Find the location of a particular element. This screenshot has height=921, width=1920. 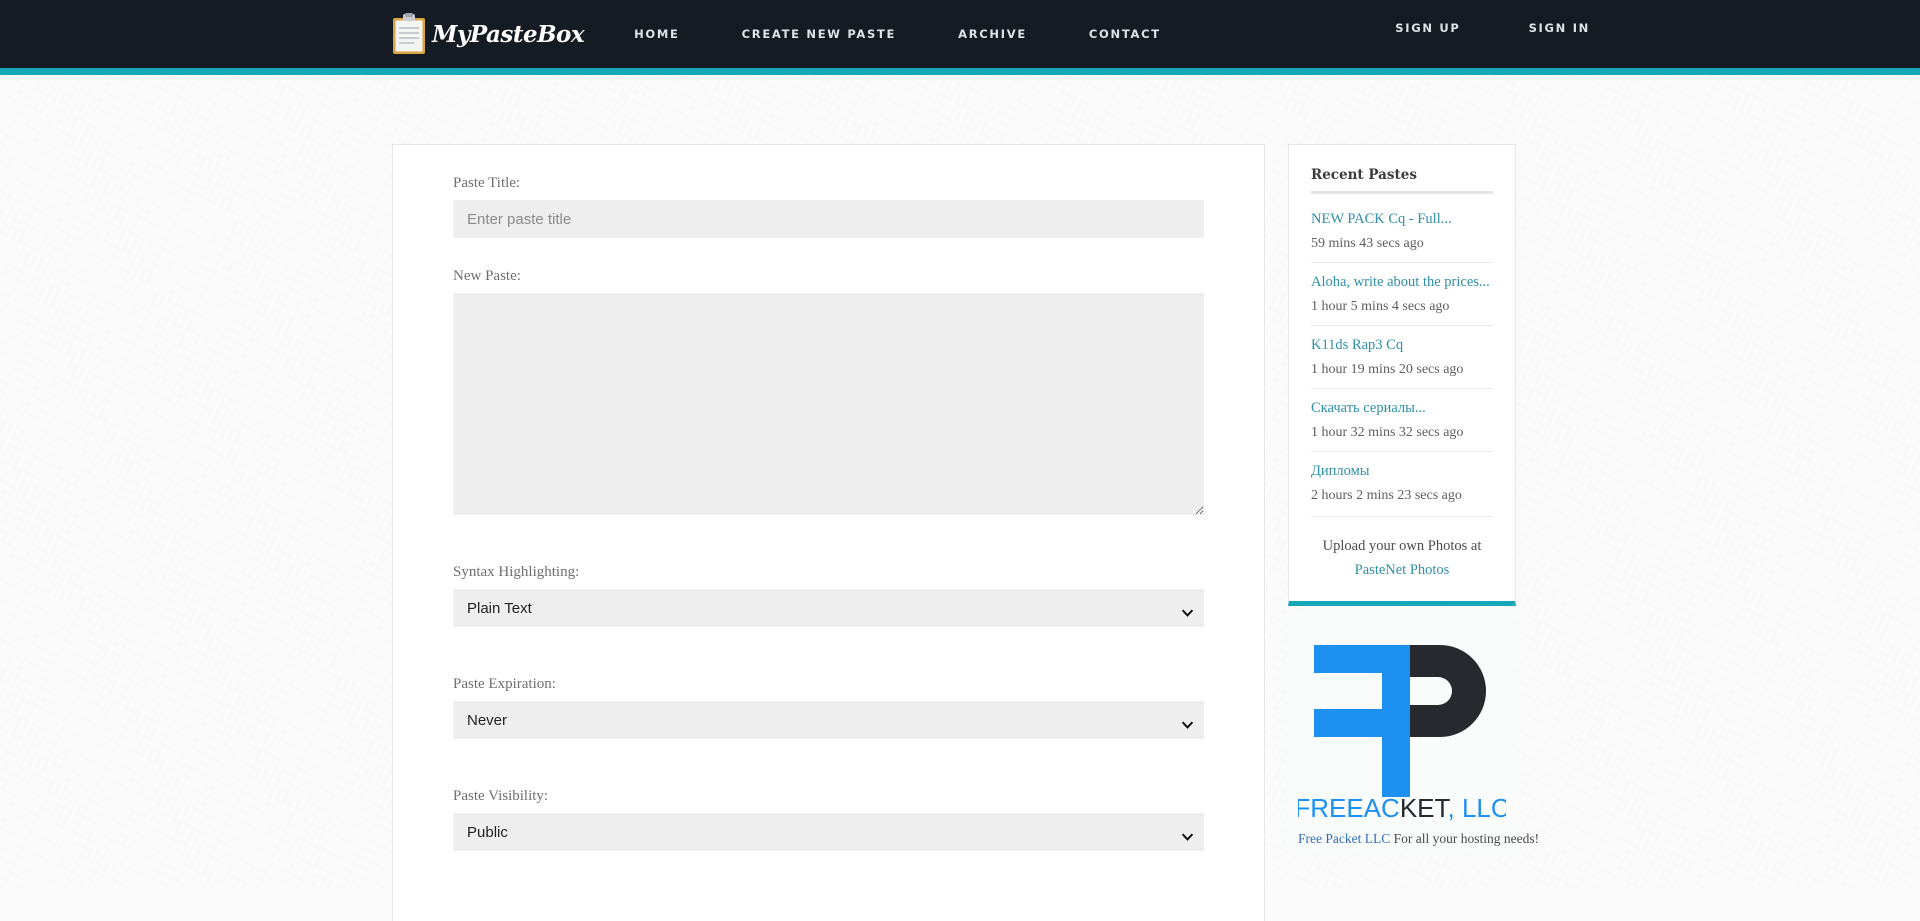

pastenet-photos-link: PasteNet Photos is located at coordinates (1402, 571).